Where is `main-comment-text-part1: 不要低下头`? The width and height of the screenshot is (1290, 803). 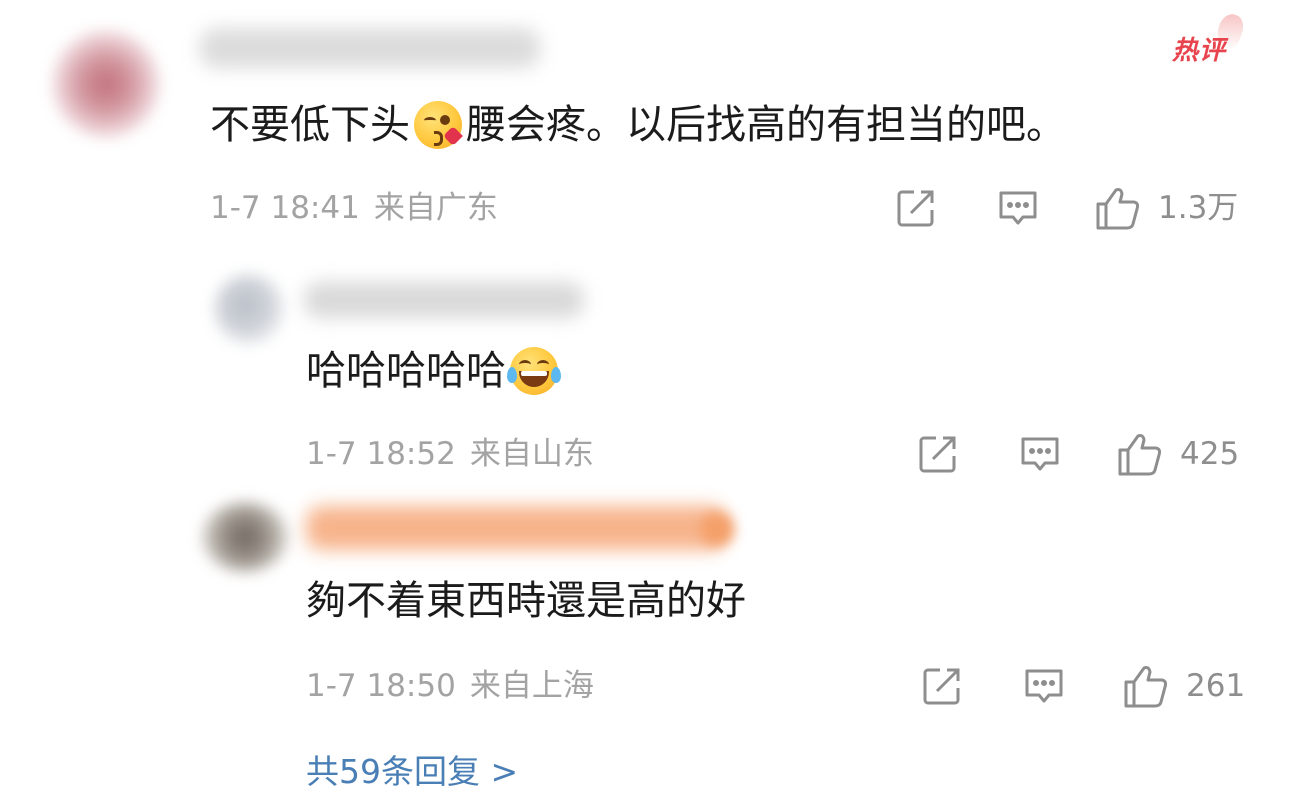
main-comment-text-part1: 不要低下头 is located at coordinates (310, 125).